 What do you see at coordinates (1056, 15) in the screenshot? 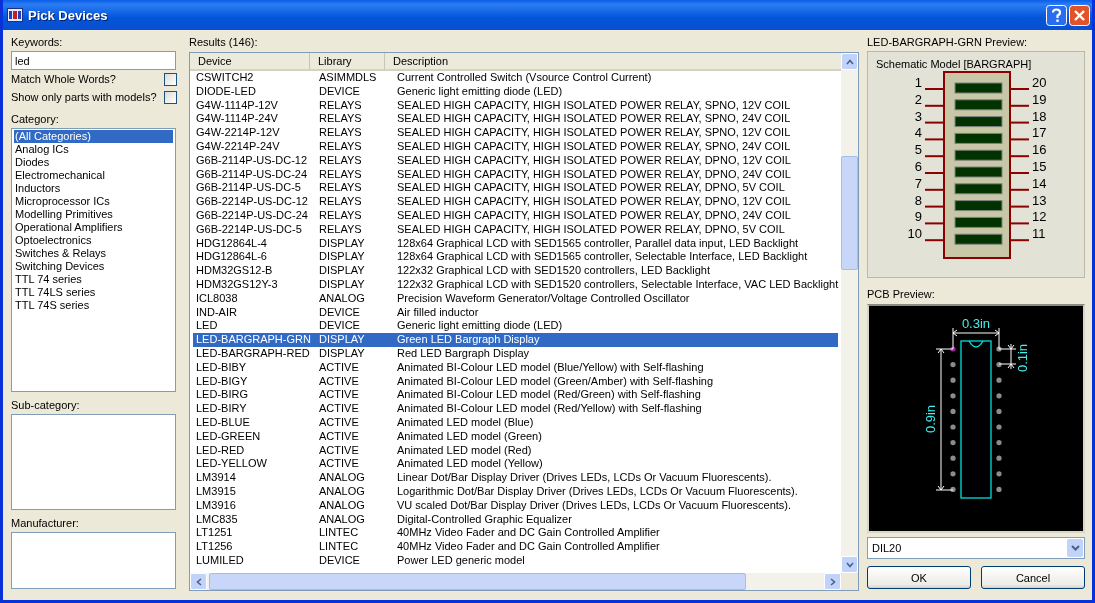
I see `help-icon` at bounding box center [1056, 15].